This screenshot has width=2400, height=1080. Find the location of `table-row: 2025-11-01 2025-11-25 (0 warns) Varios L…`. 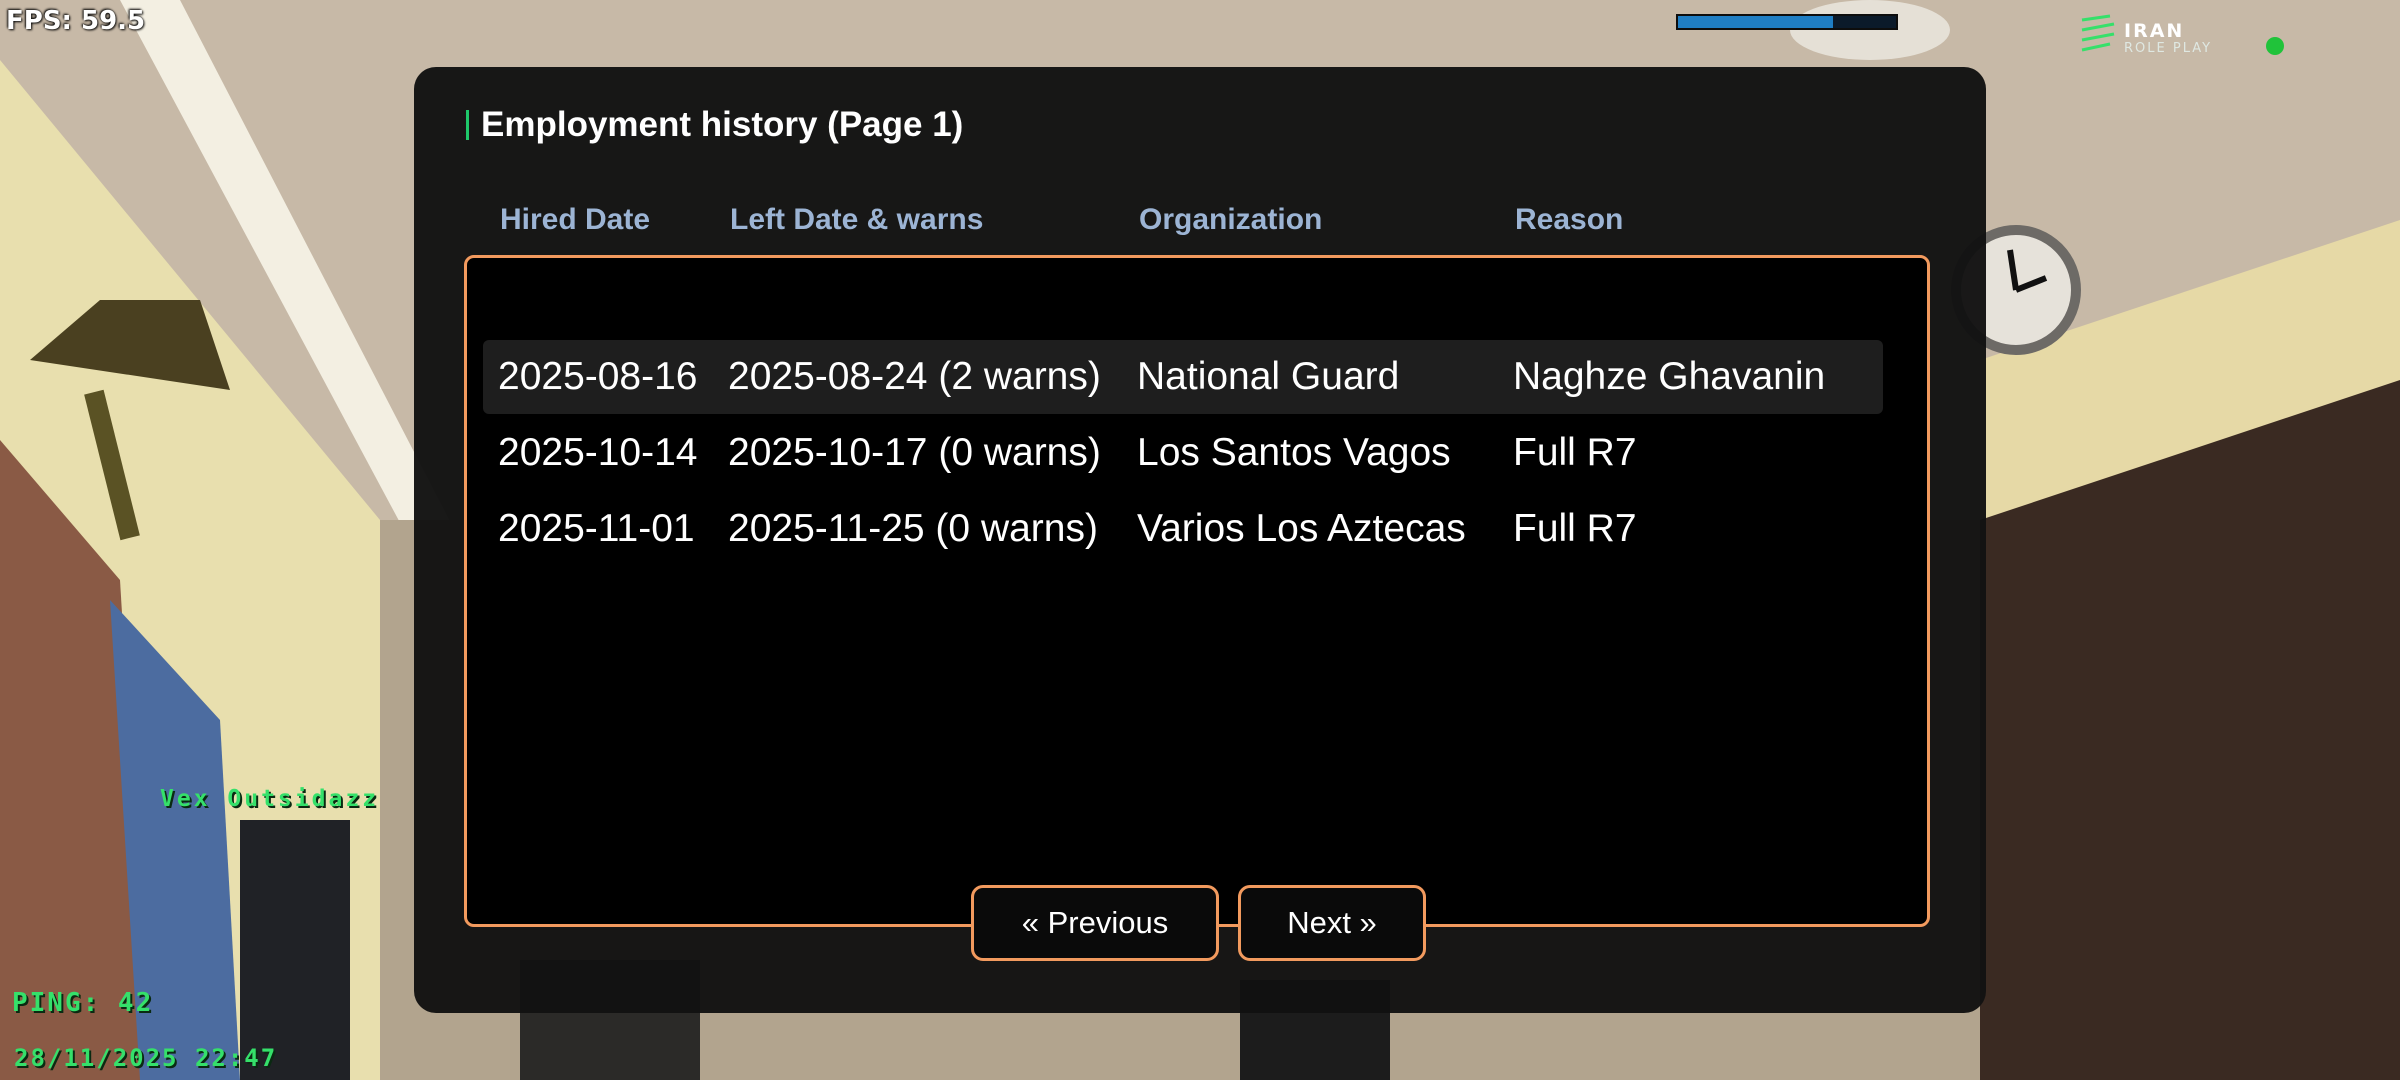

table-row: 2025-11-01 2025-11-25 (0 warns) Varios L… is located at coordinates (1183, 529).